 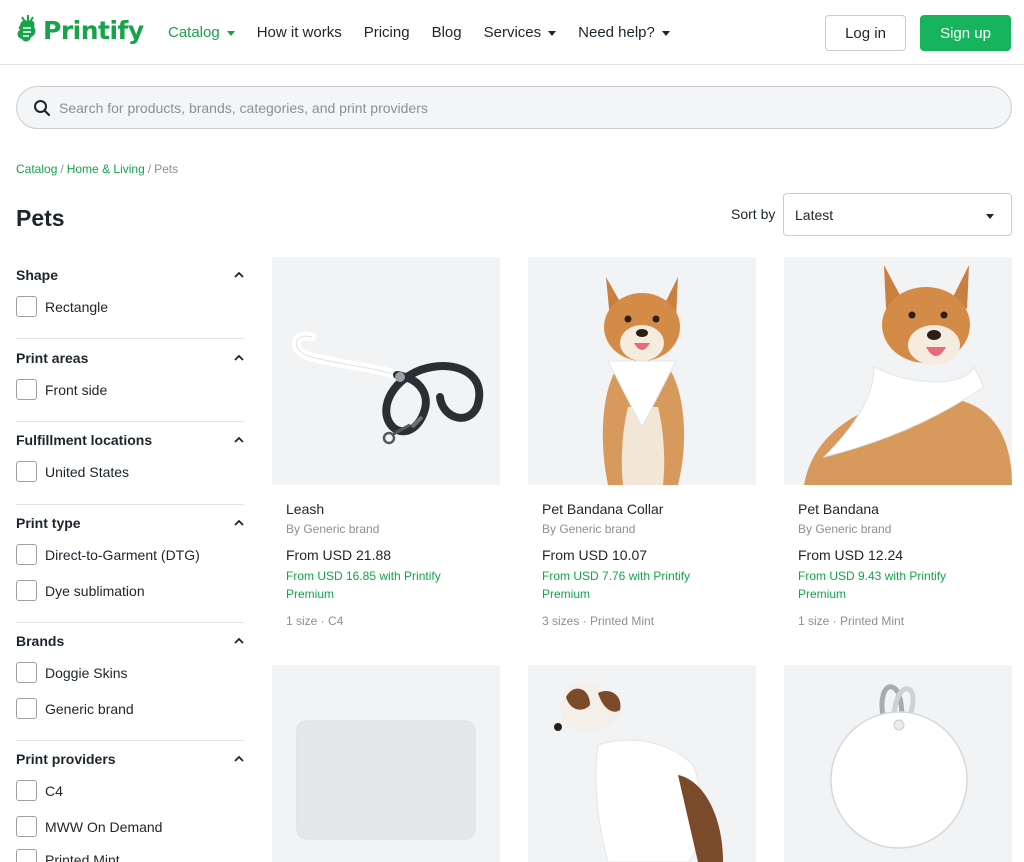 What do you see at coordinates (602, 509) in the screenshot?
I see `product-name: Pet Bandana Collar` at bounding box center [602, 509].